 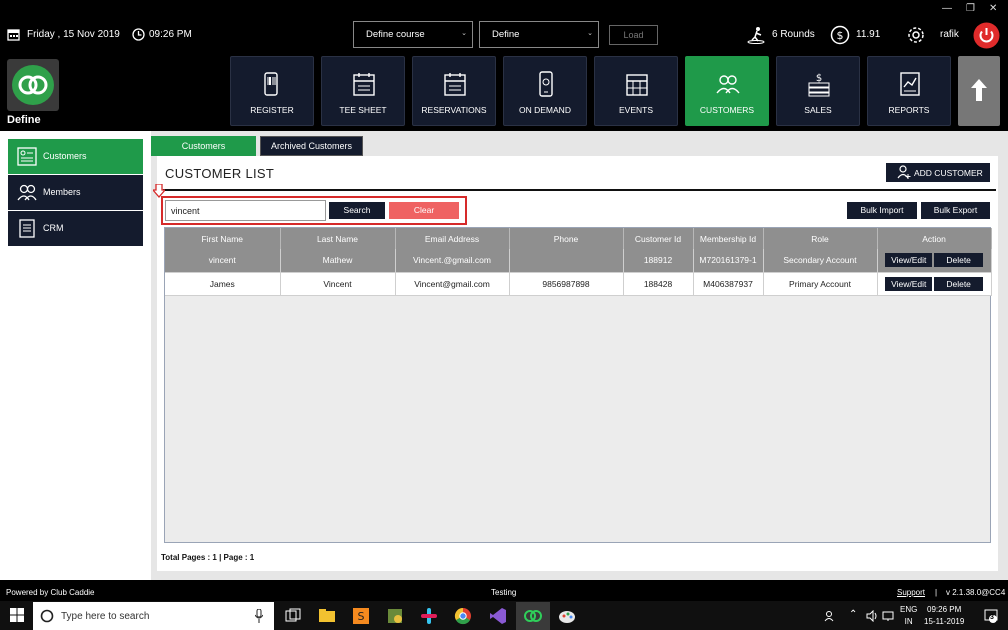 I want to click on tile-reports: REPORTS, so click(x=909, y=91).